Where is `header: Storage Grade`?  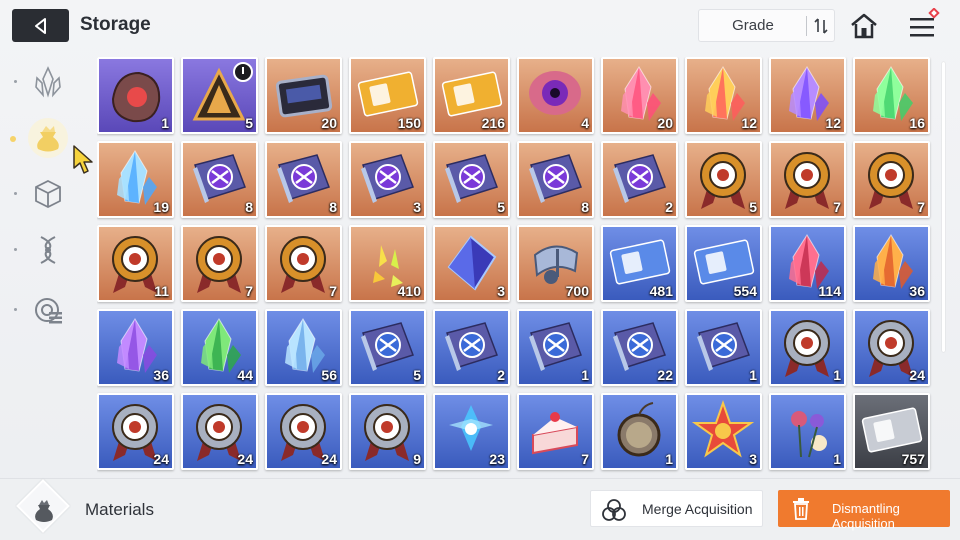 header: Storage Grade is located at coordinates (480, 26).